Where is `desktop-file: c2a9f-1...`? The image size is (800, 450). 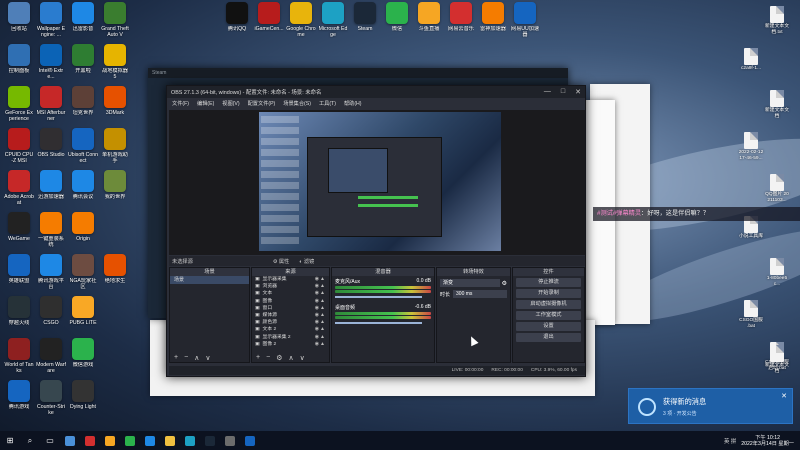
desktop-file: c2a9f-1... is located at coordinates (751, 60).